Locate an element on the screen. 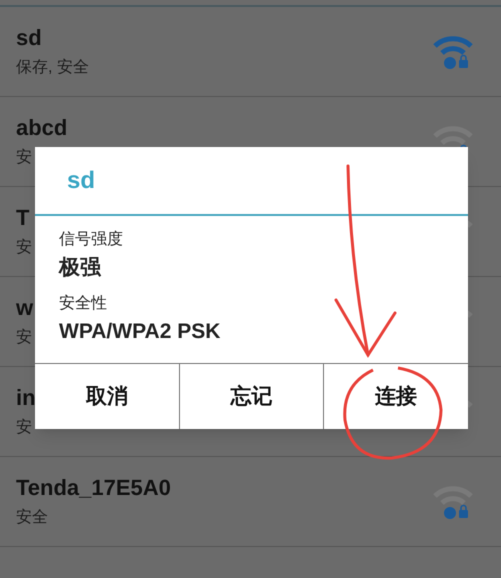  network-name: Tenda_17E5A0 is located at coordinates (93, 488).